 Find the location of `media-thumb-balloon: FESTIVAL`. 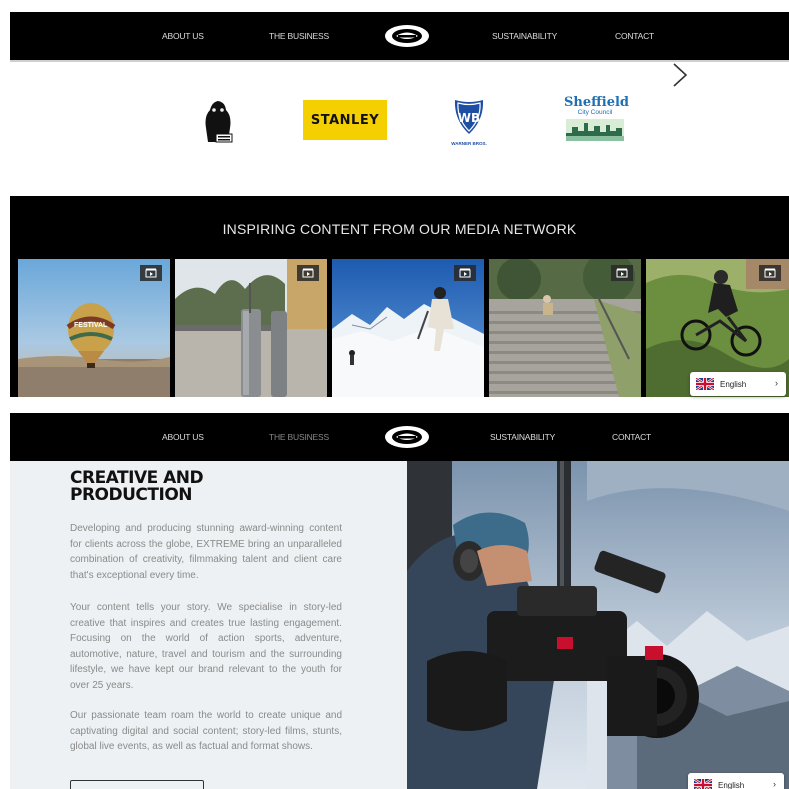

media-thumb-balloon: FESTIVAL is located at coordinates (94, 328).